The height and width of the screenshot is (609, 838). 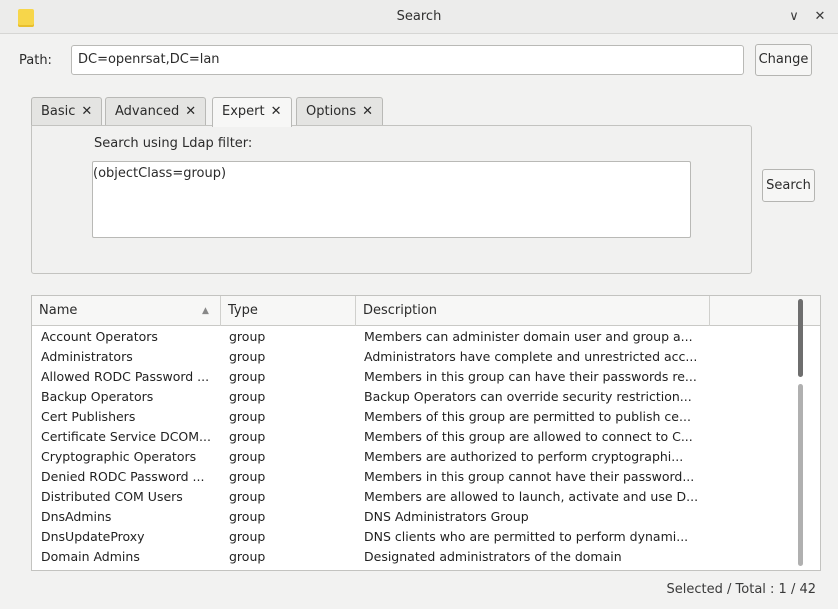 I want to click on ldap-filter-input: (objectClass=group), so click(x=391, y=199).